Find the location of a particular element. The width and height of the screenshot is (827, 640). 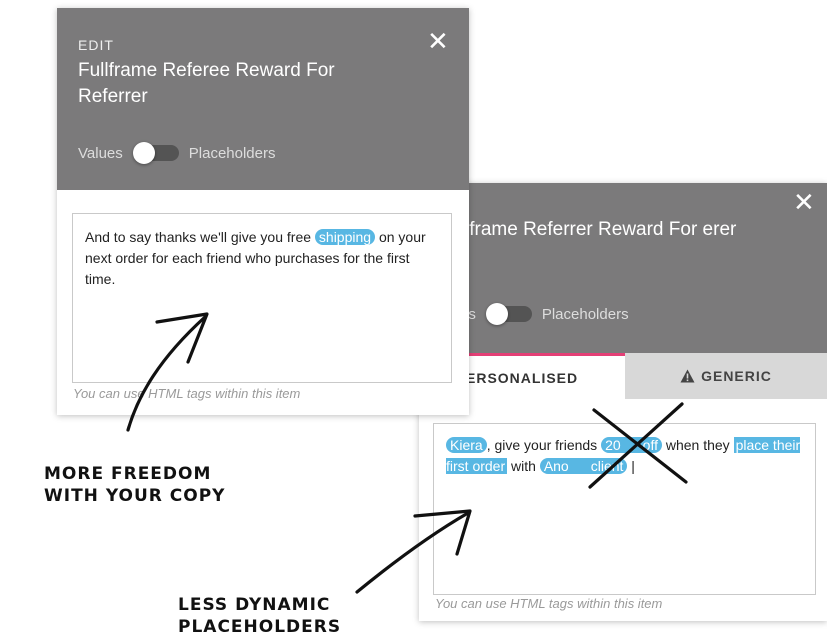

annotation-more-freedom: MORE FREEDOM WITH YOUR COPY is located at coordinates (135, 485).